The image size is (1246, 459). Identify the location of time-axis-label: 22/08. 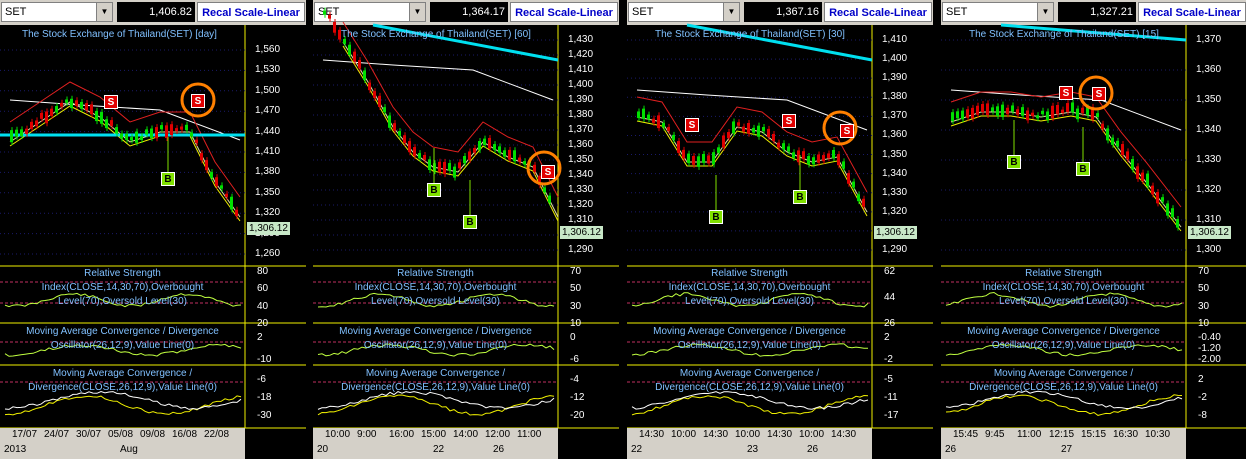
(217, 434).